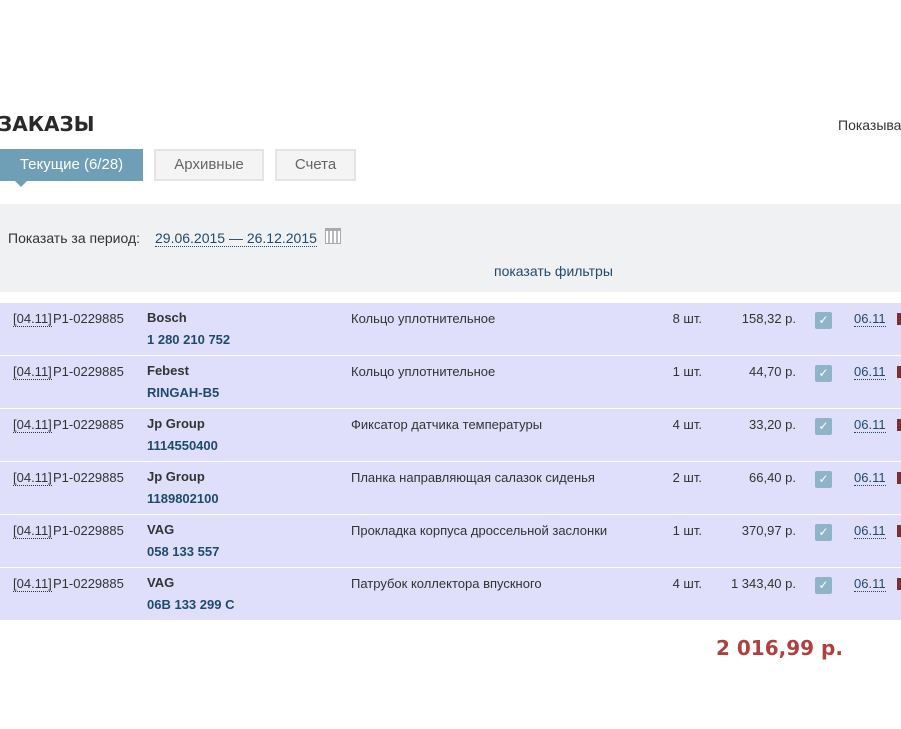  Describe the element at coordinates (189, 339) in the screenshot. I see `article-number: 1 280 210 752` at that location.